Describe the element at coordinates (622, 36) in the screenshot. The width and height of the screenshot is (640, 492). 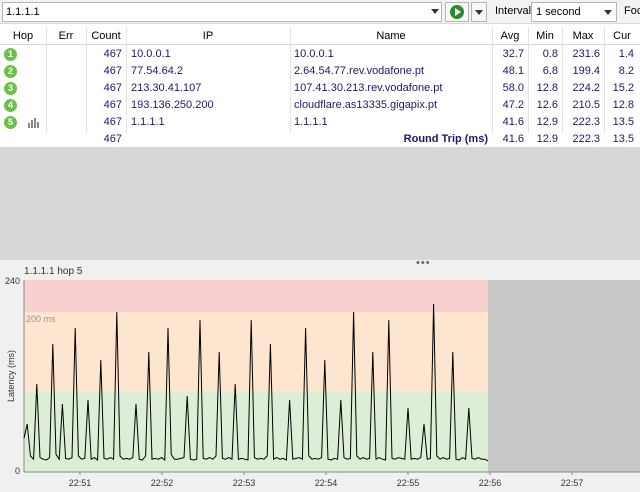
I see `column-header-cur: Cur` at that location.